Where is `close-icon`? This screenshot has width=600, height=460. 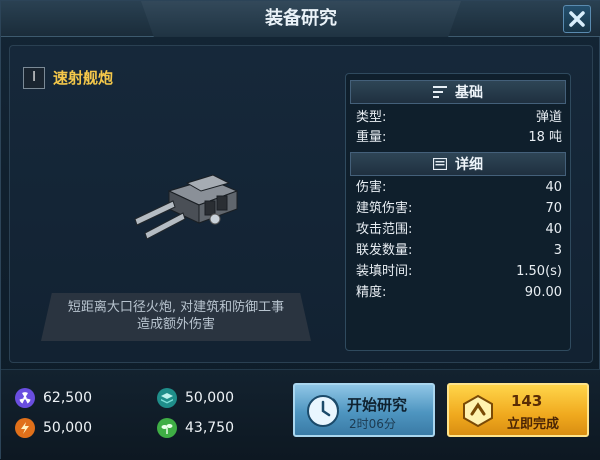
close-icon is located at coordinates (577, 19).